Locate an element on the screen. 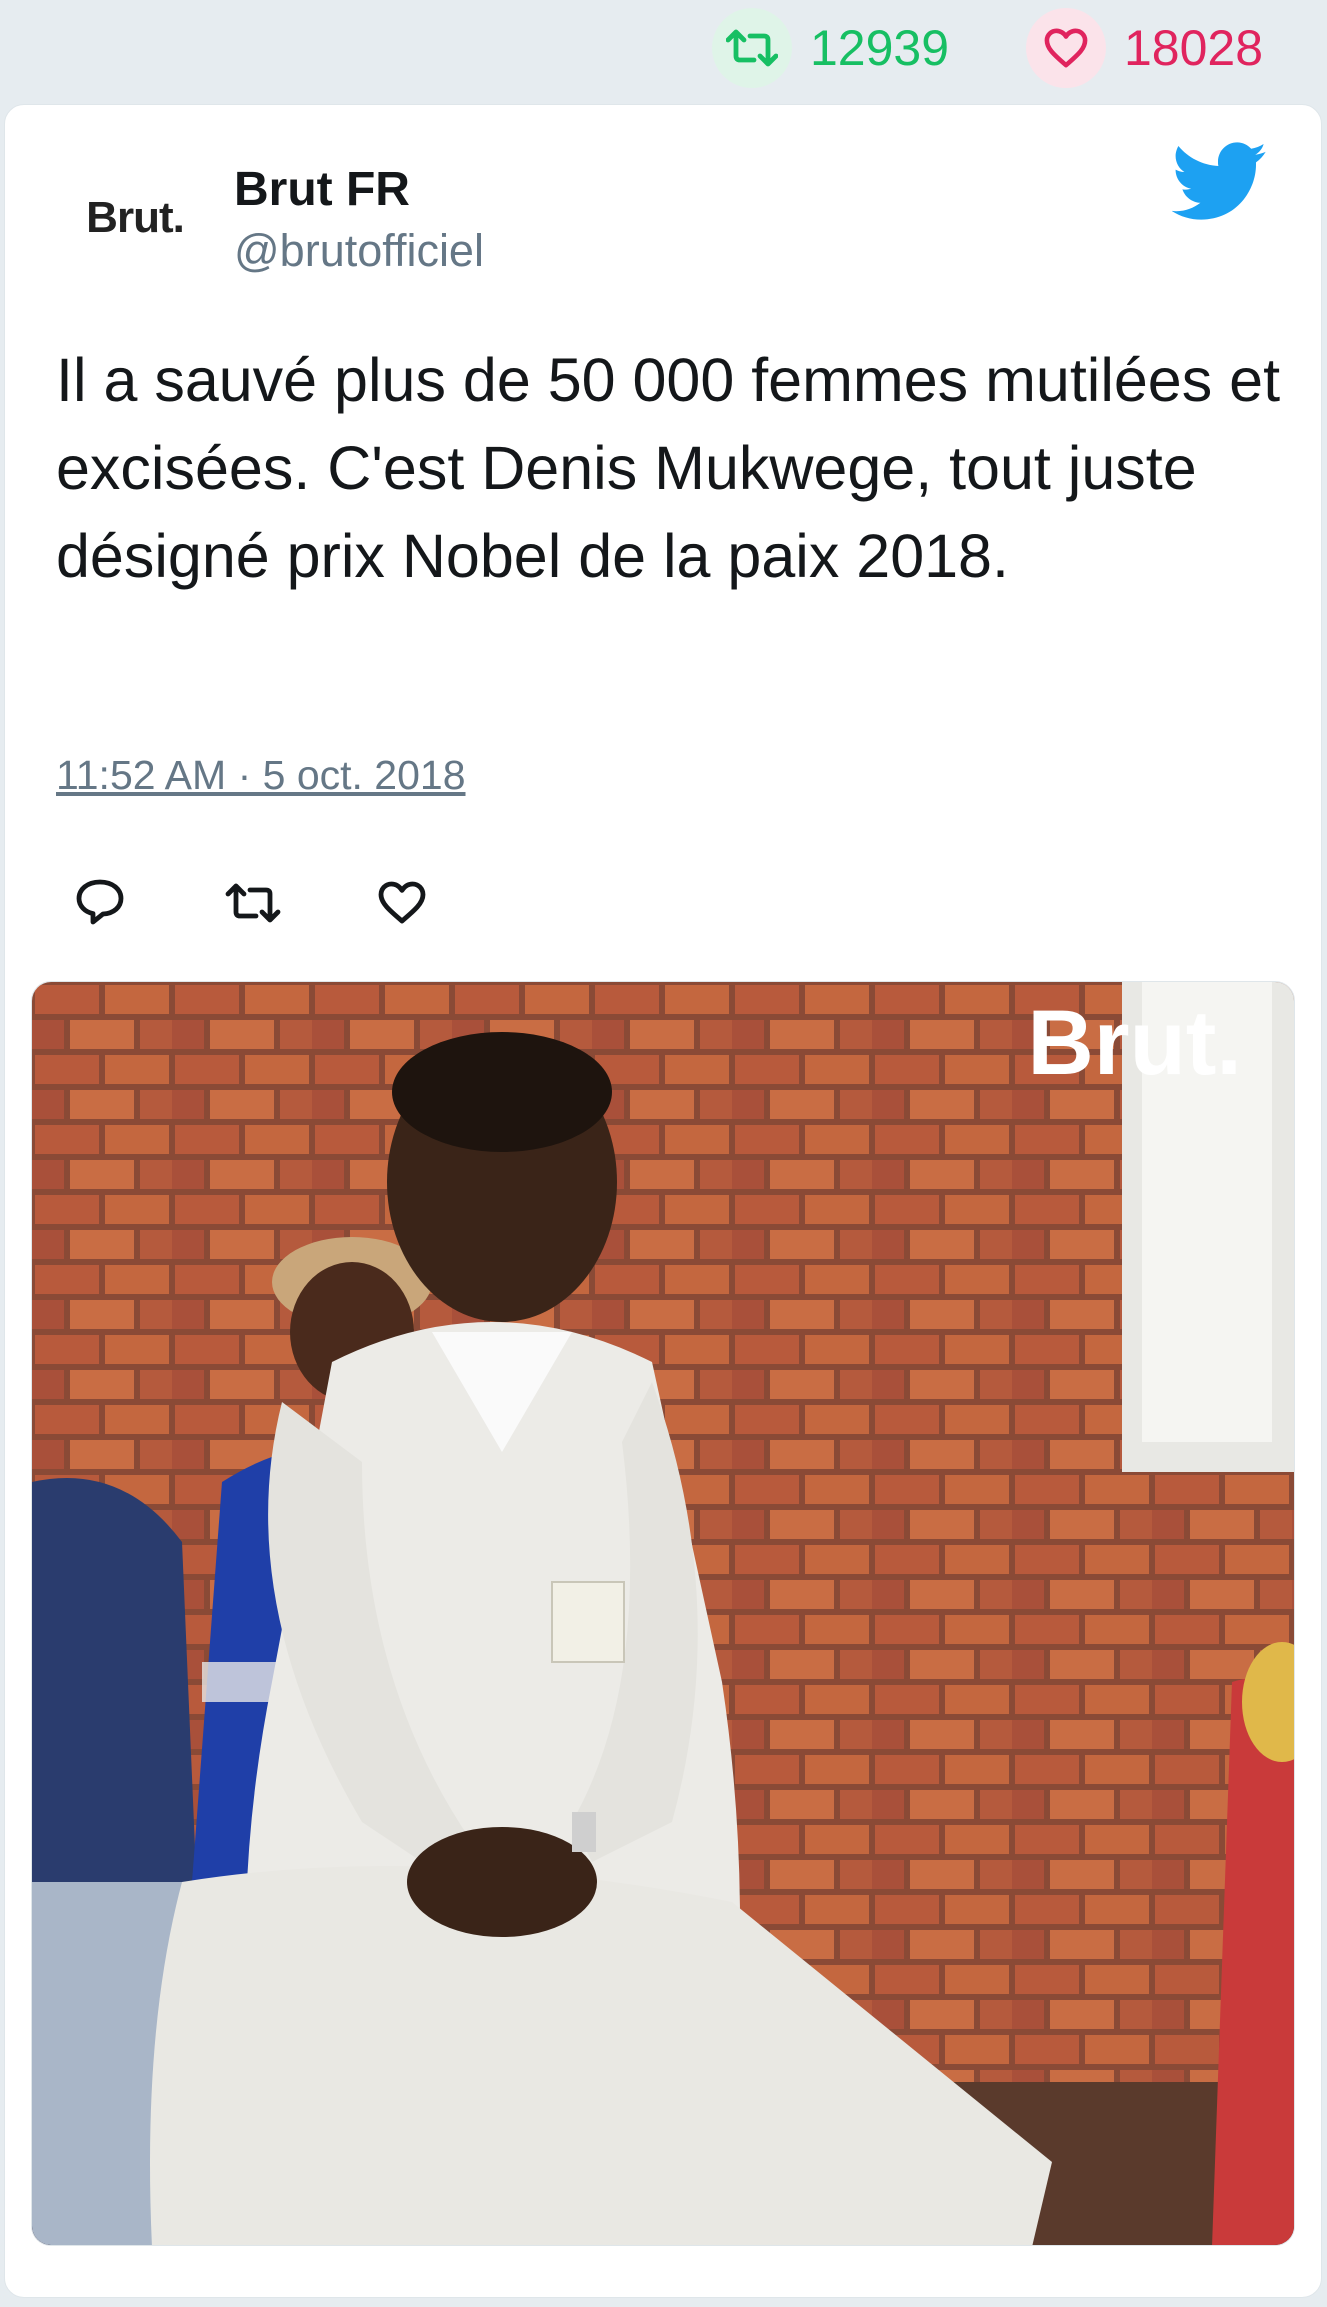 This screenshot has height=2307, width=1327. author-handle: @brutofficiel is located at coordinates (359, 251).